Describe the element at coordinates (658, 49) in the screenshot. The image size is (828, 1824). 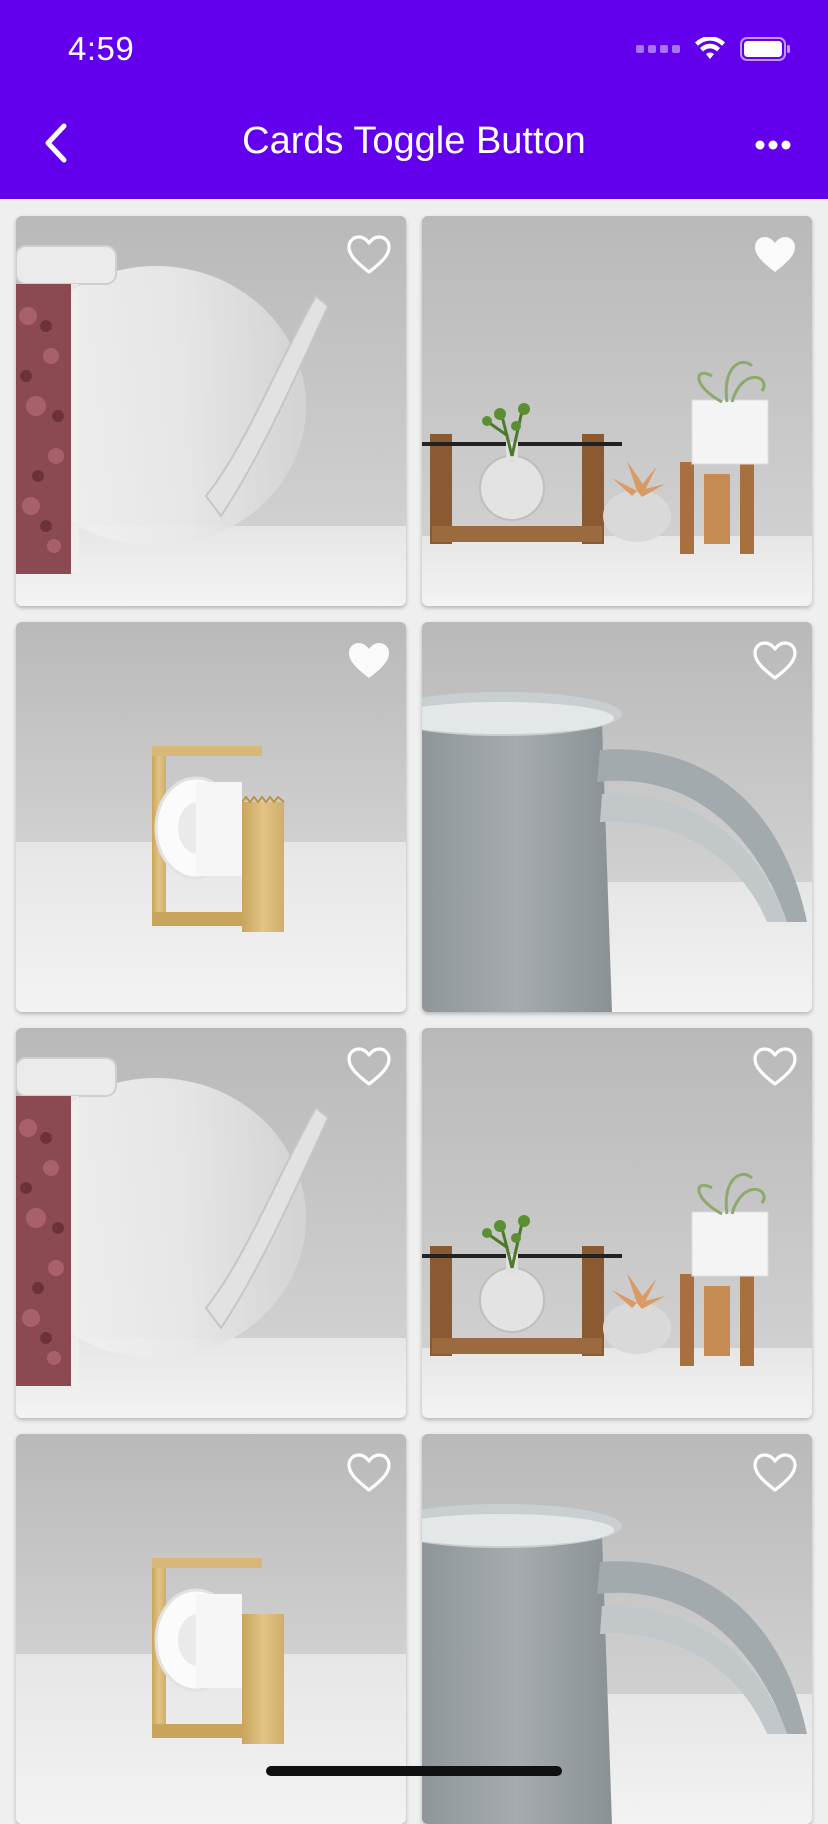
I see `cellular-signal-icon` at that location.